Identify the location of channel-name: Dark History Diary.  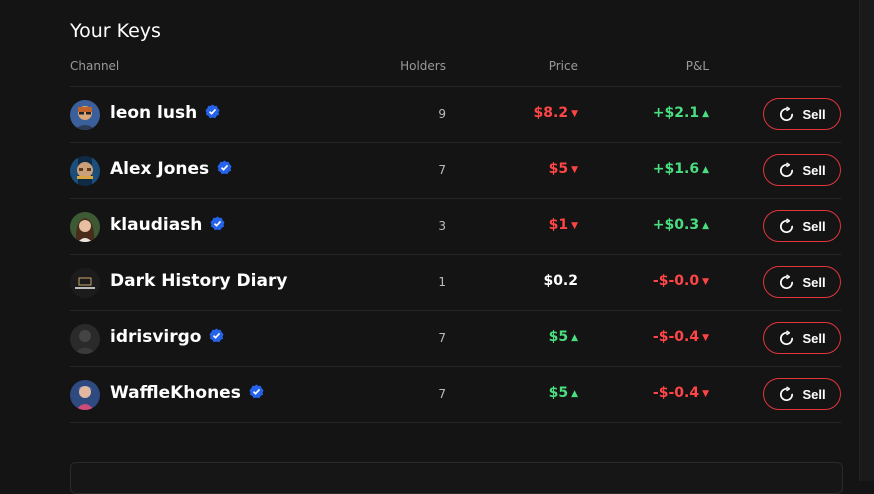
(198, 281).